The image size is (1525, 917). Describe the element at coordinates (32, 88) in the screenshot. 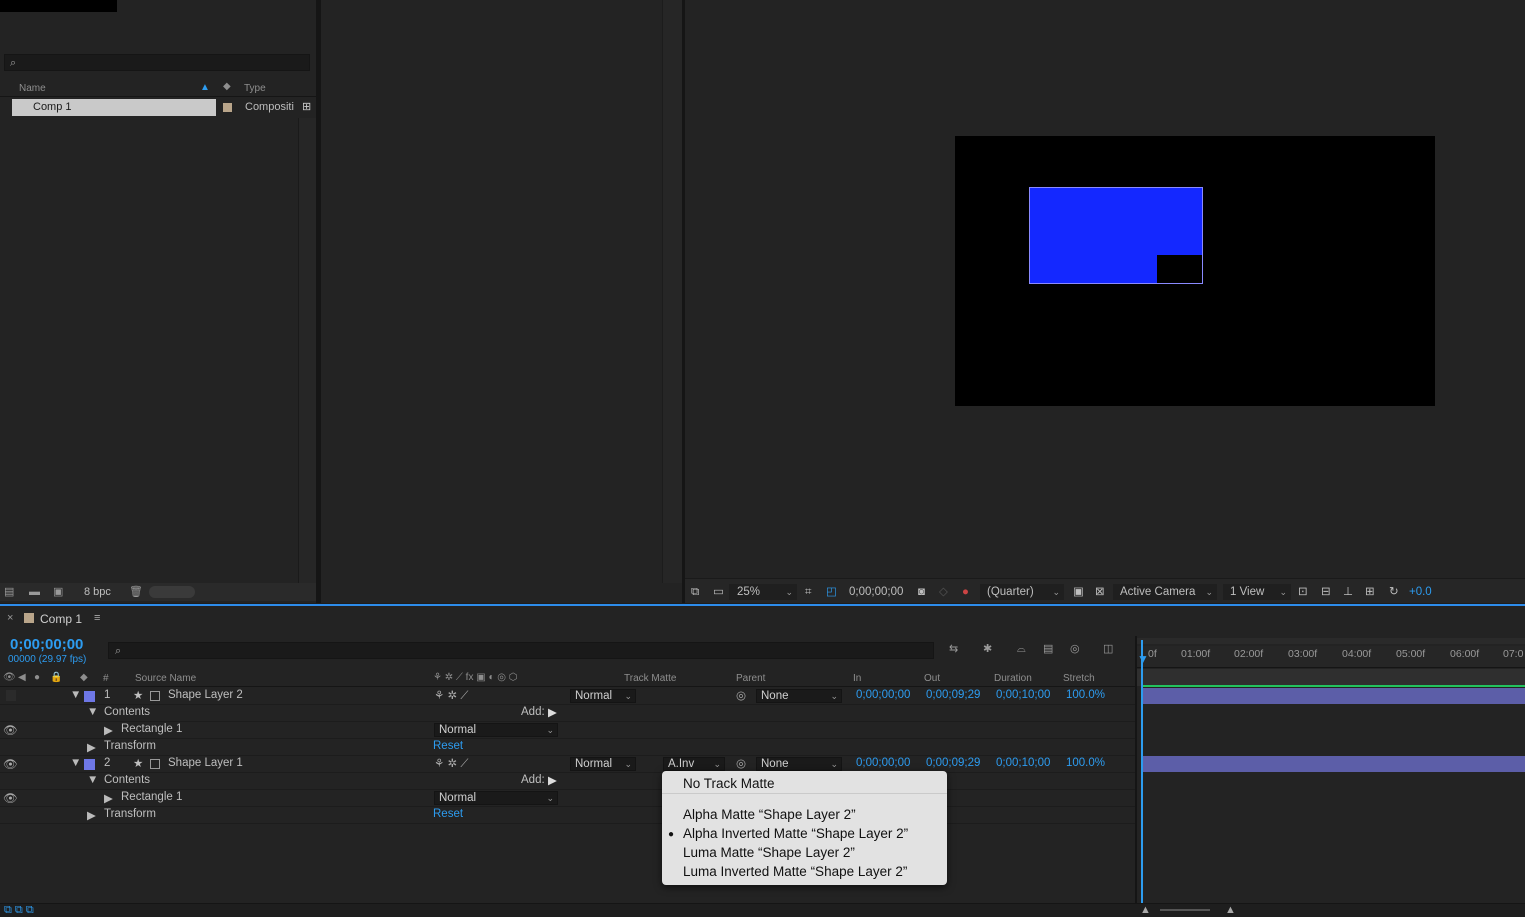

I see `col-name: Name` at that location.